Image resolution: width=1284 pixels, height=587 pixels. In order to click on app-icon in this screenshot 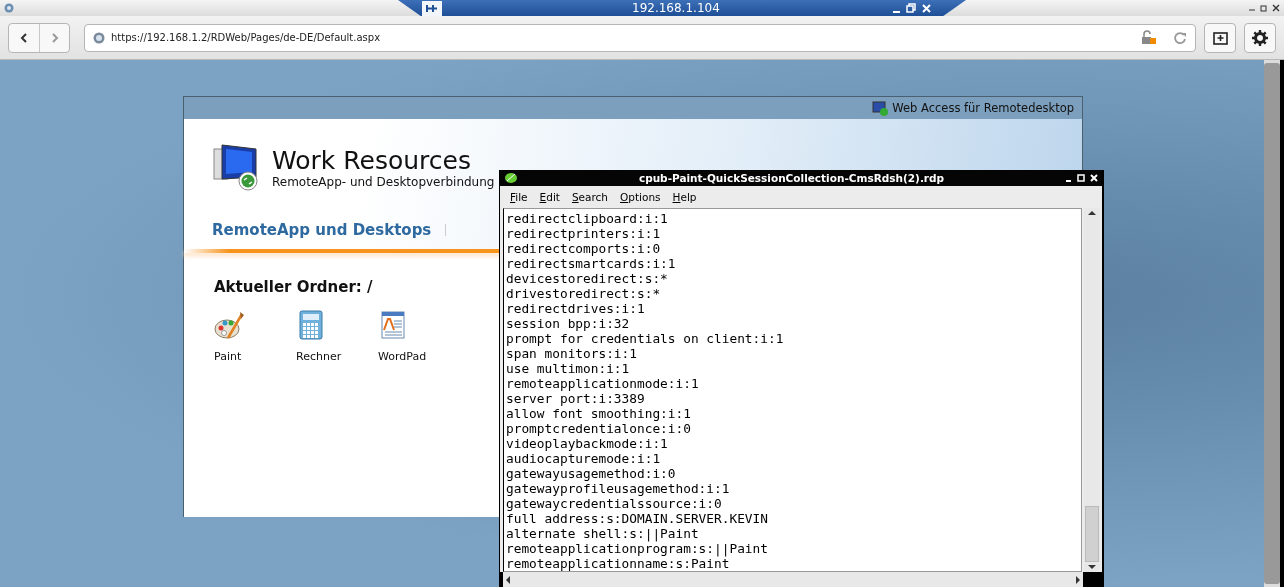, I will do `click(9, 8)`.